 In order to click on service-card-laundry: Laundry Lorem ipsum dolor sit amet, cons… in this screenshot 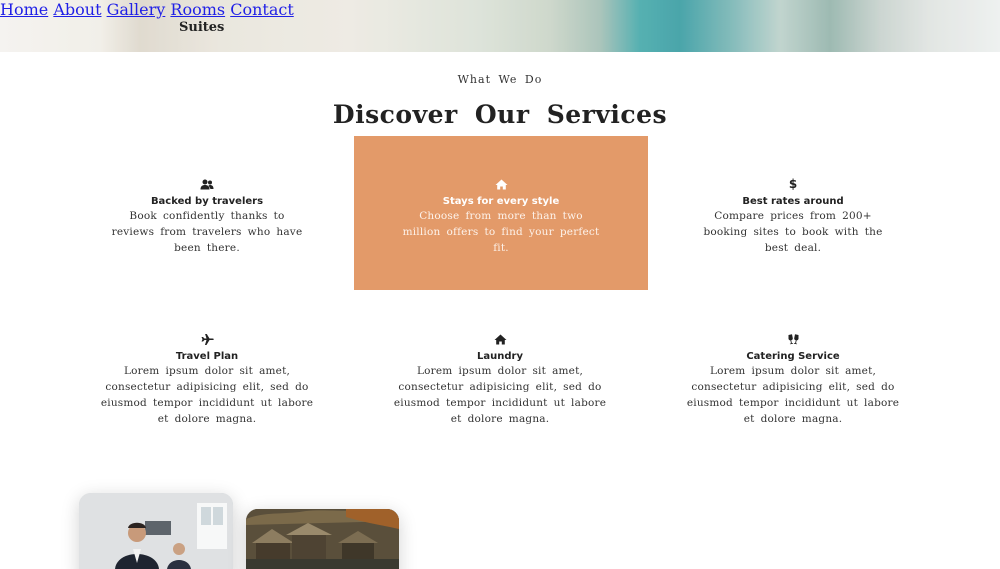, I will do `click(500, 387)`.